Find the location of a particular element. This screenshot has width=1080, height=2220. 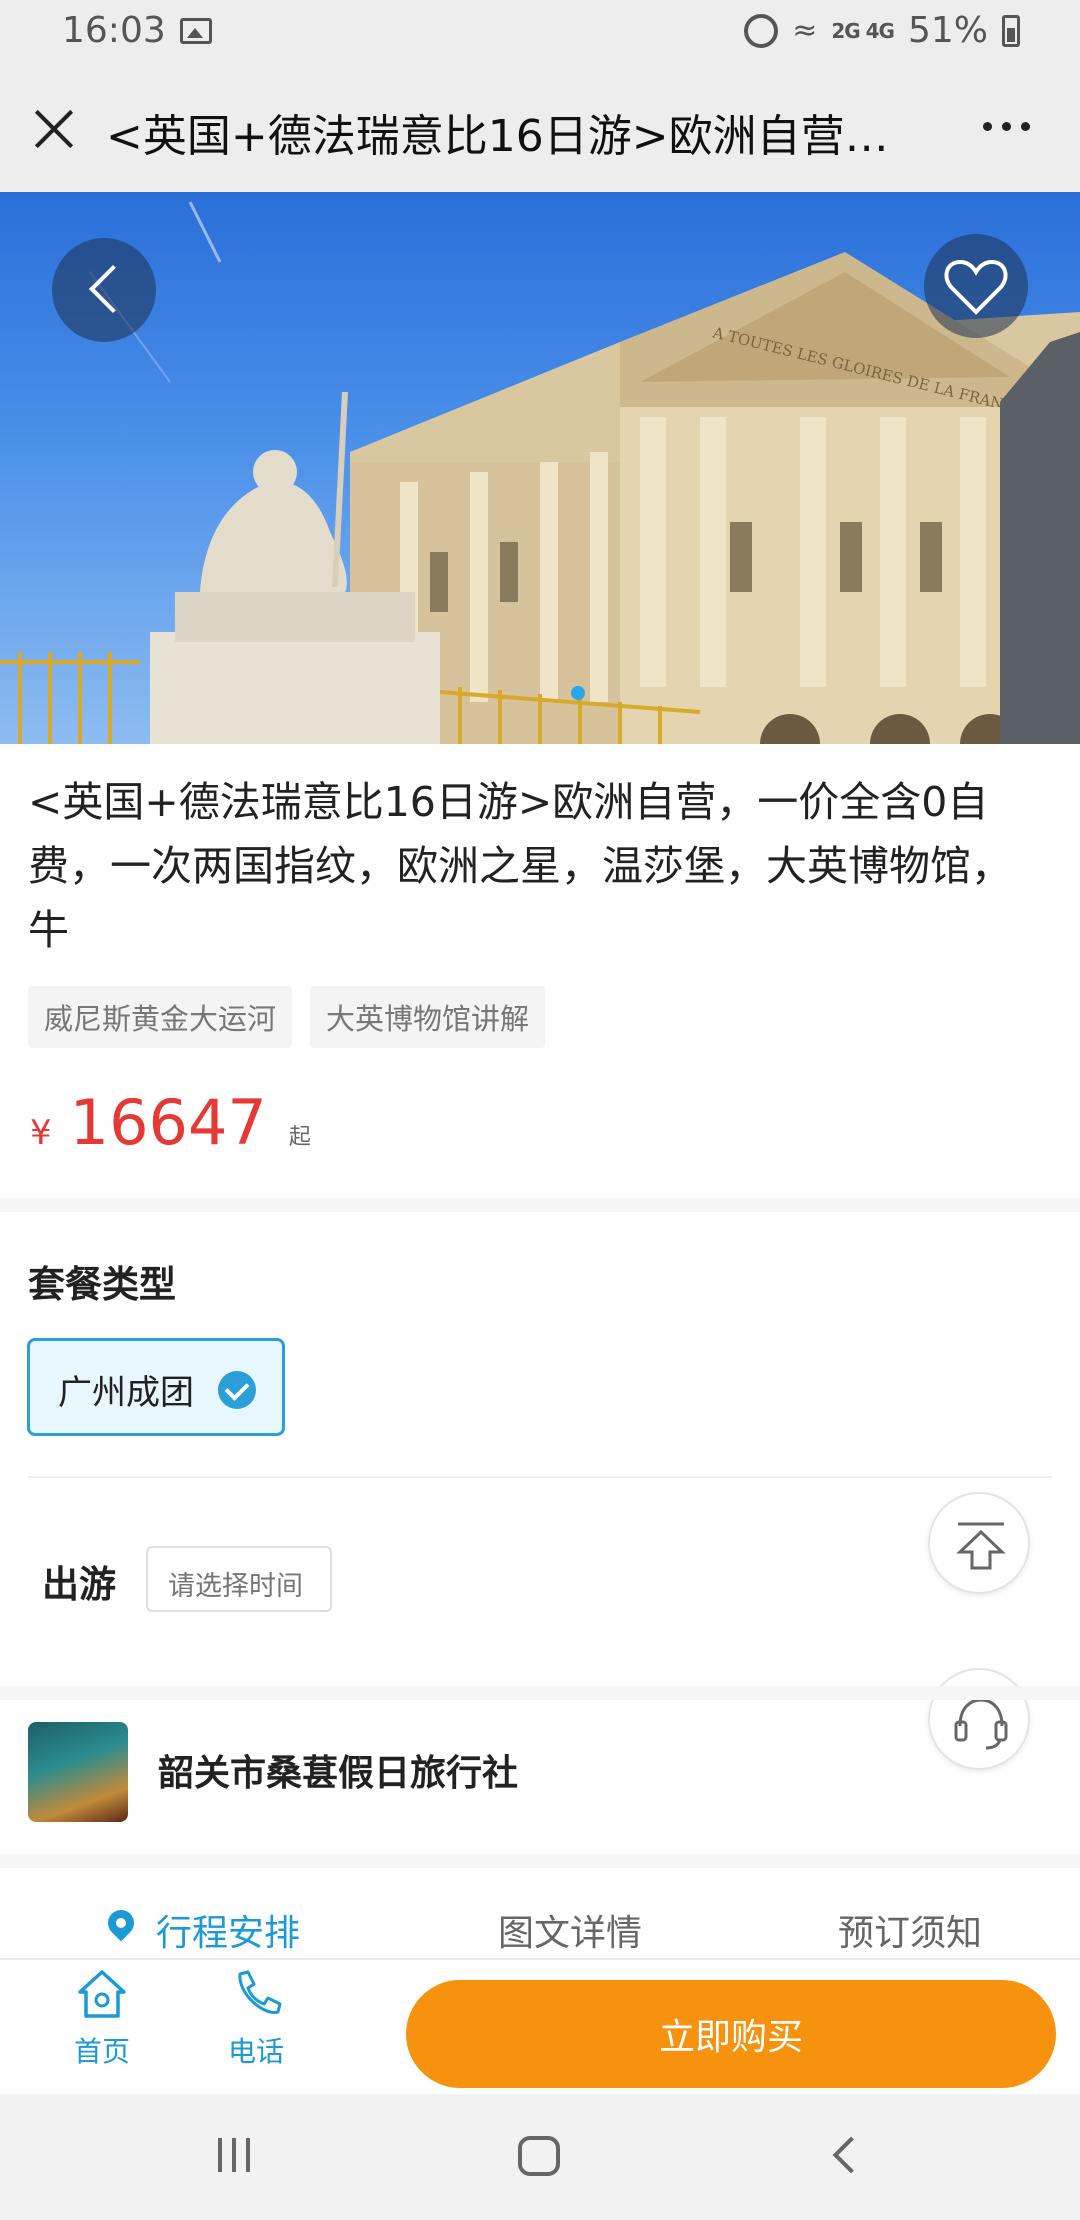

heart-icon is located at coordinates (976, 286).